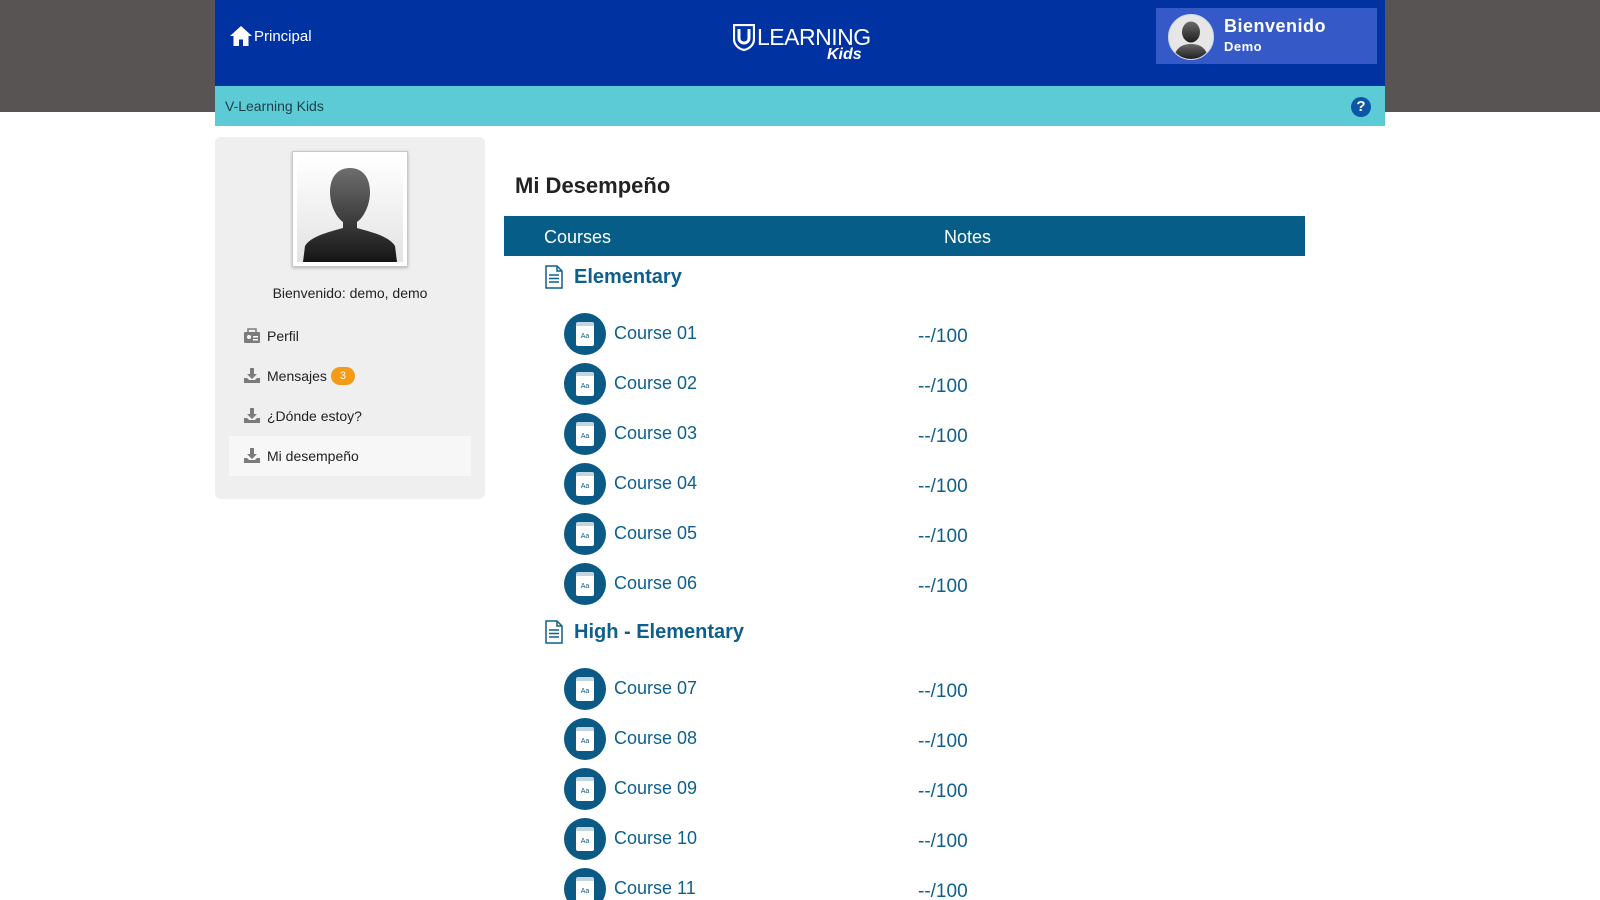 The height and width of the screenshot is (900, 1600). What do you see at coordinates (655, 788) in the screenshot?
I see `course-name: Course 09` at bounding box center [655, 788].